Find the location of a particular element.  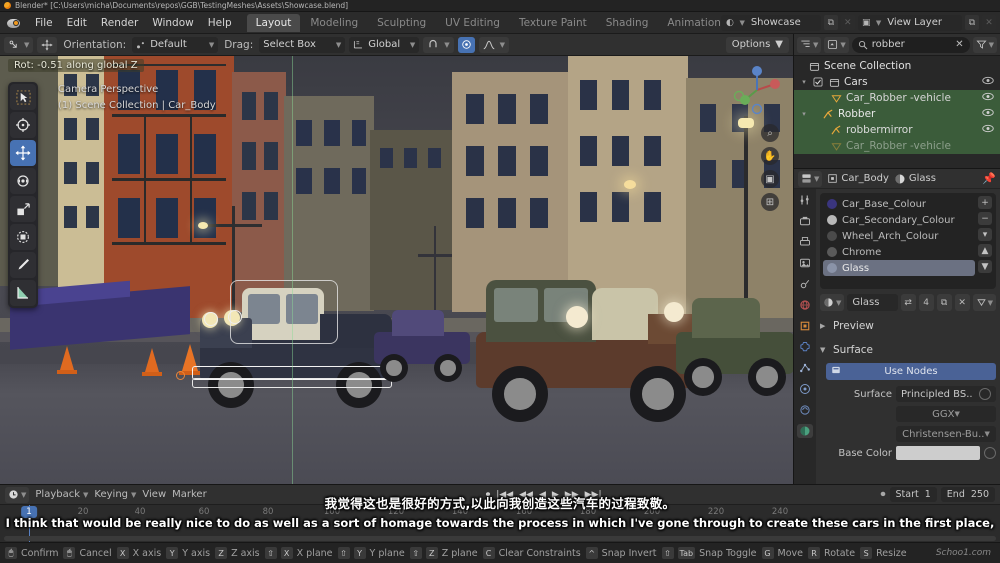

checkbox-icon is located at coordinates (818, 82).